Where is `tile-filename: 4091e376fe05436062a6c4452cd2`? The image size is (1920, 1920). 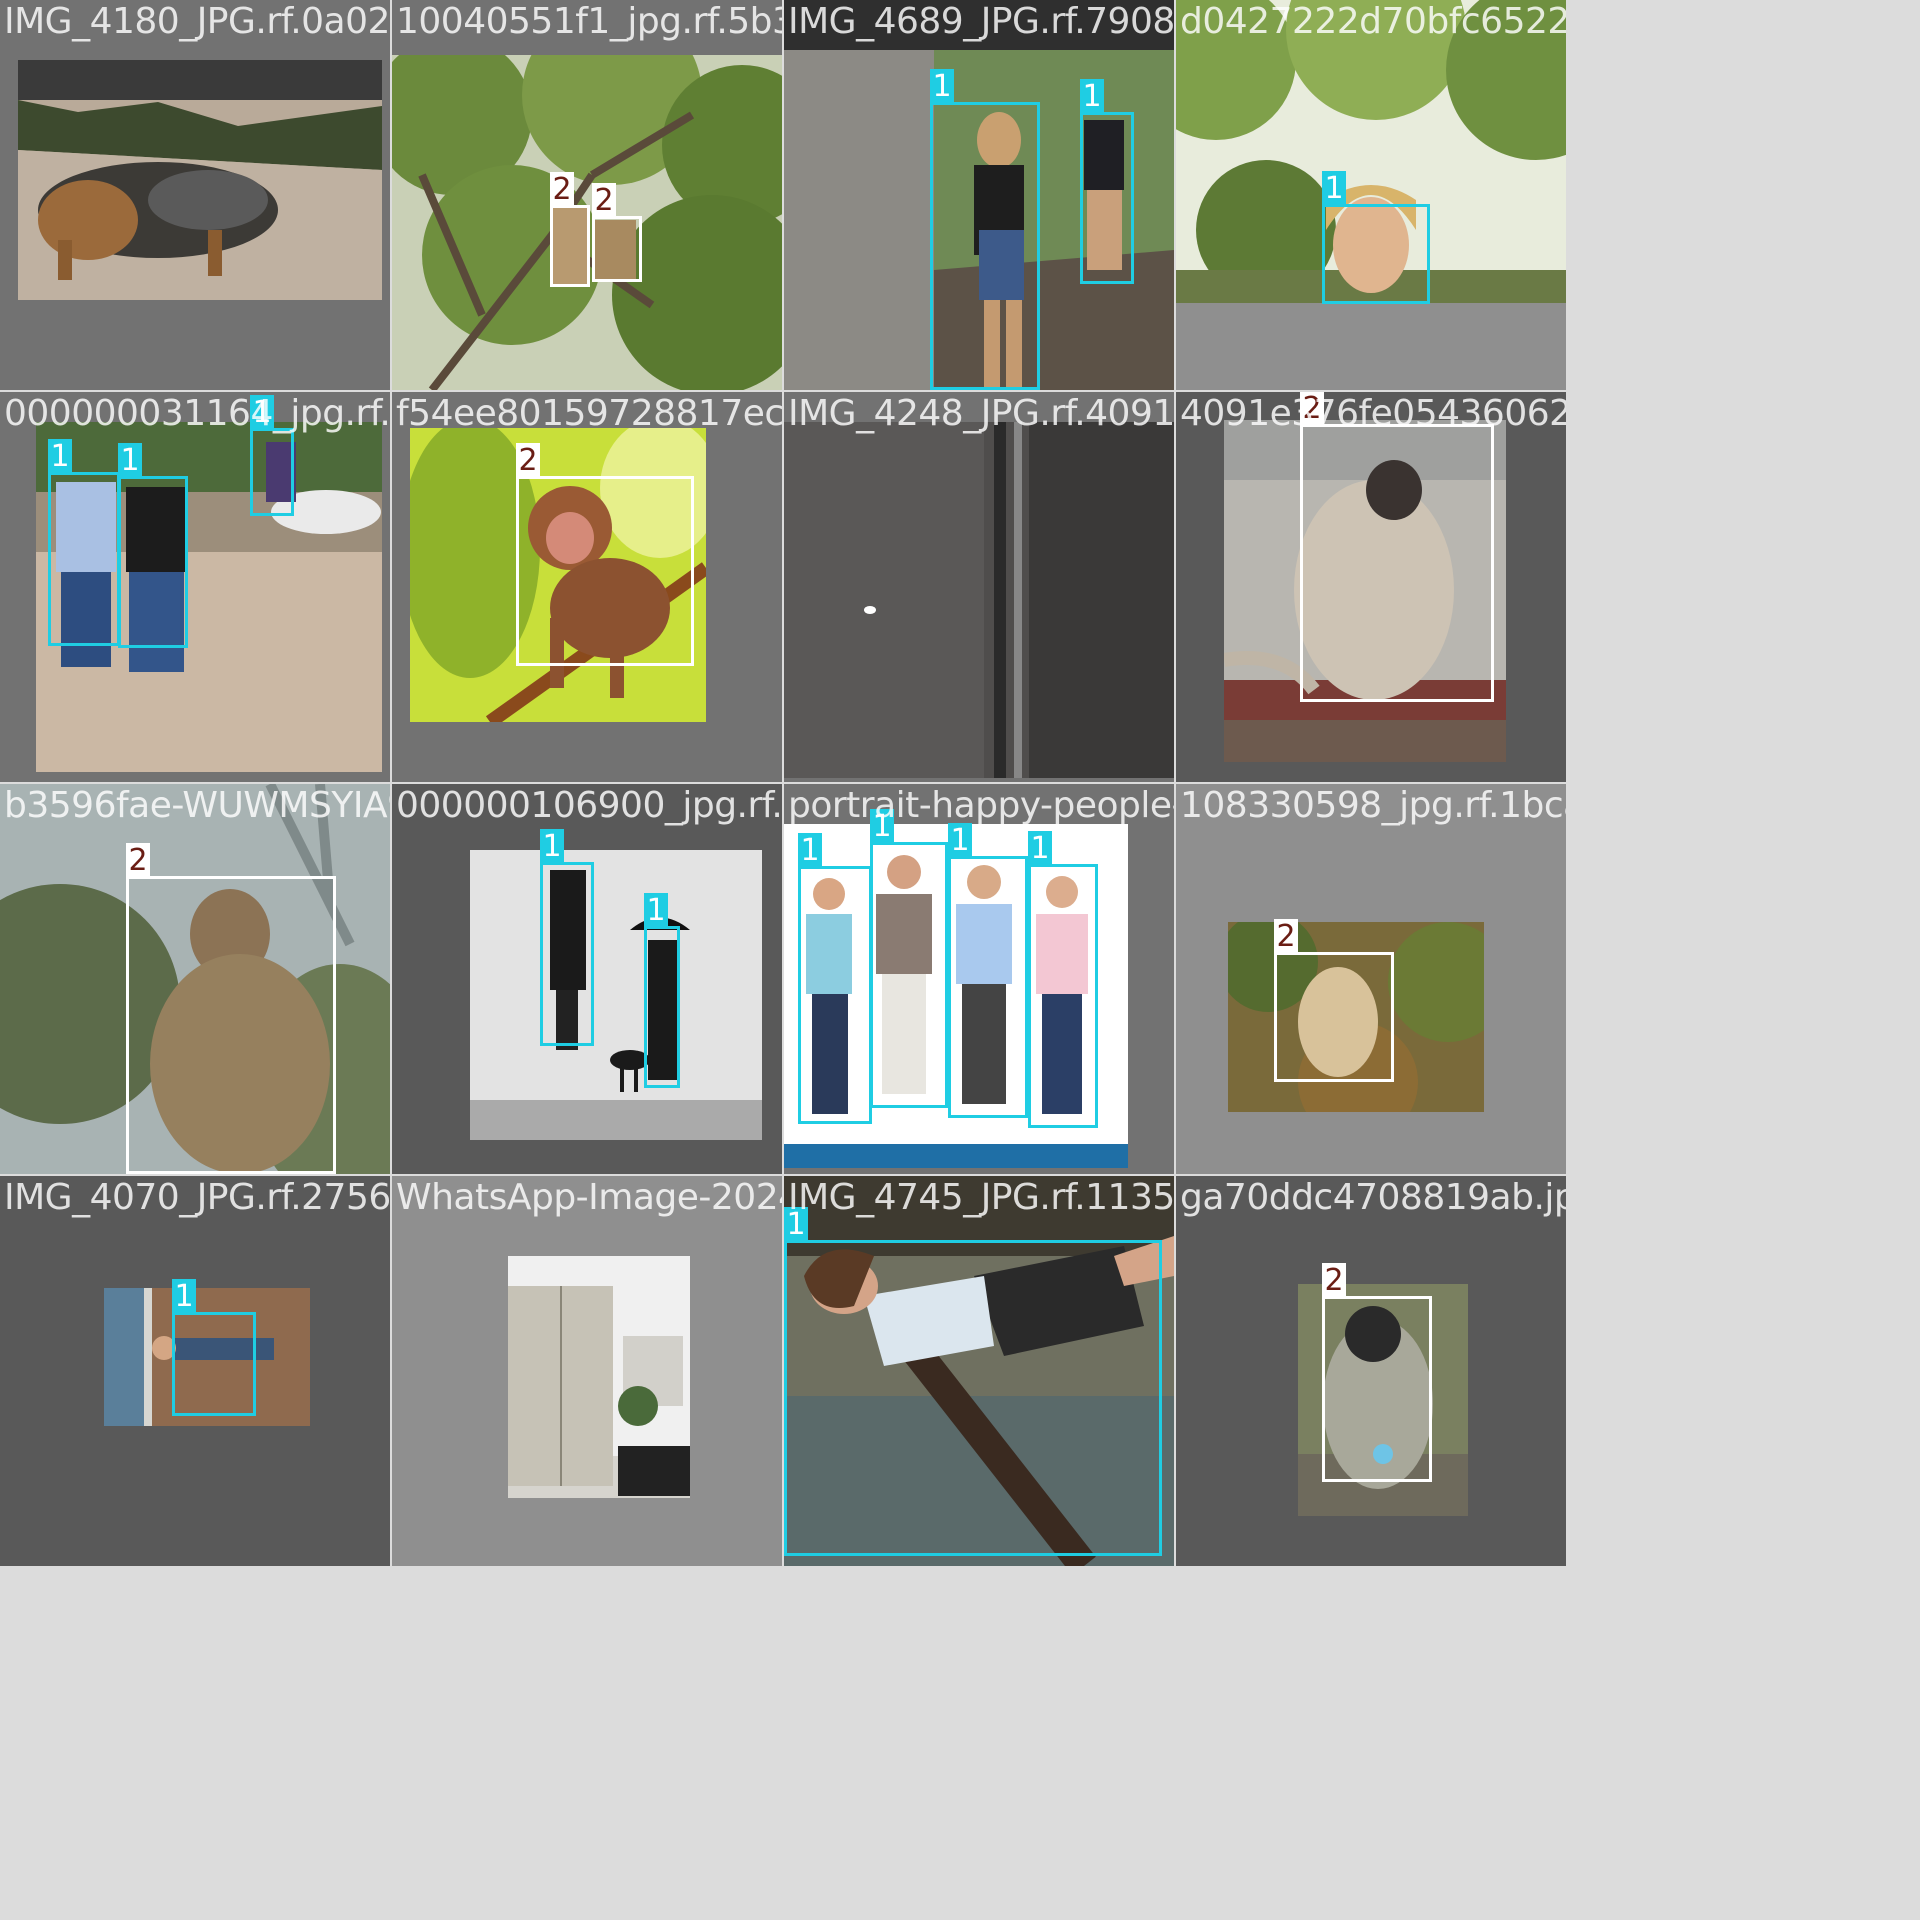 tile-filename: 4091e376fe05436062a6c4452cd2 is located at coordinates (1373, 413).